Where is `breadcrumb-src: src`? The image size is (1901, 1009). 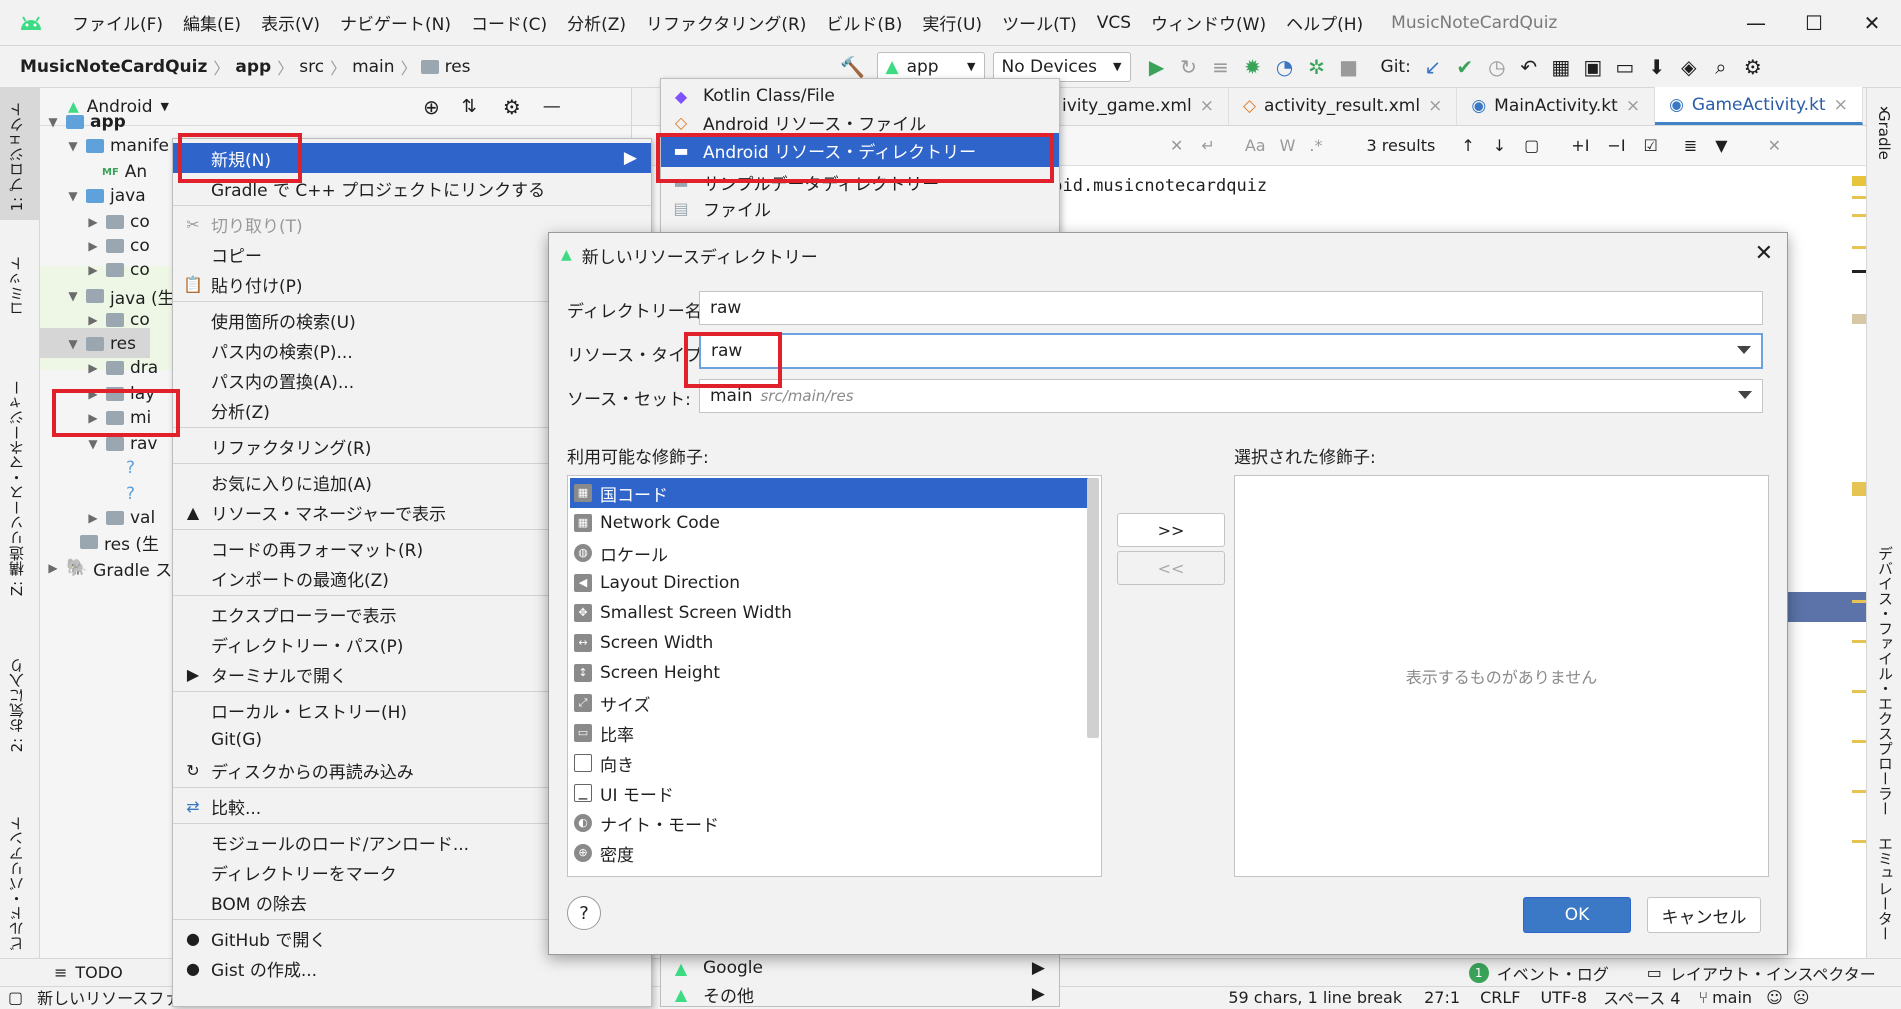 breadcrumb-src: src is located at coordinates (311, 67).